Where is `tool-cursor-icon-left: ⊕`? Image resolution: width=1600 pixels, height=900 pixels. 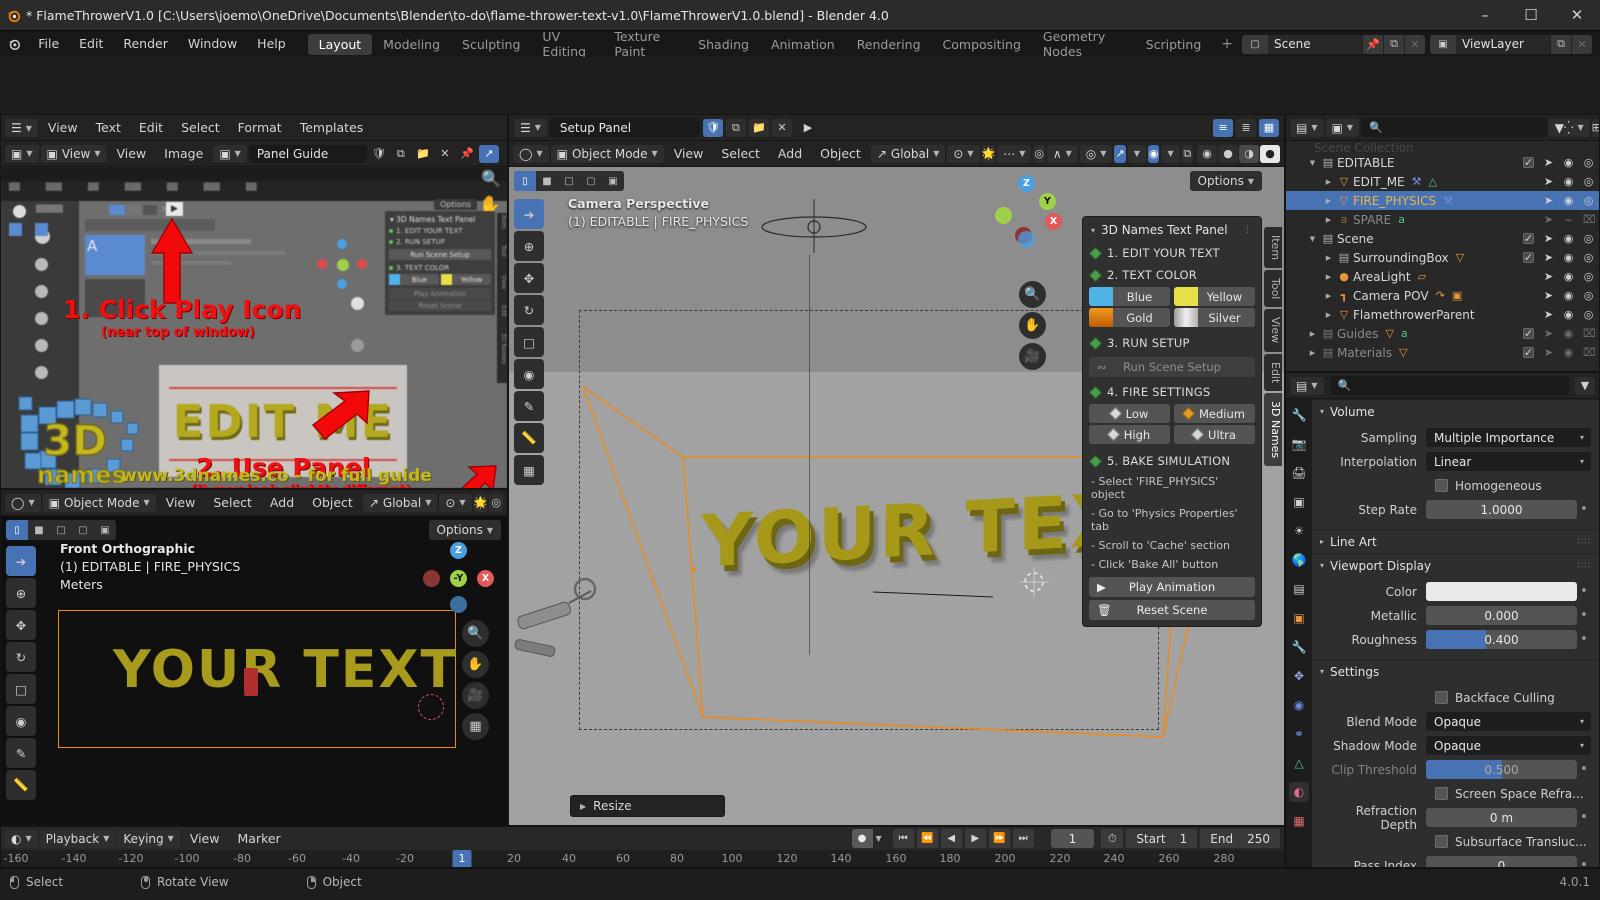
tool-cursor-icon-left: ⊕ is located at coordinates (21, 593).